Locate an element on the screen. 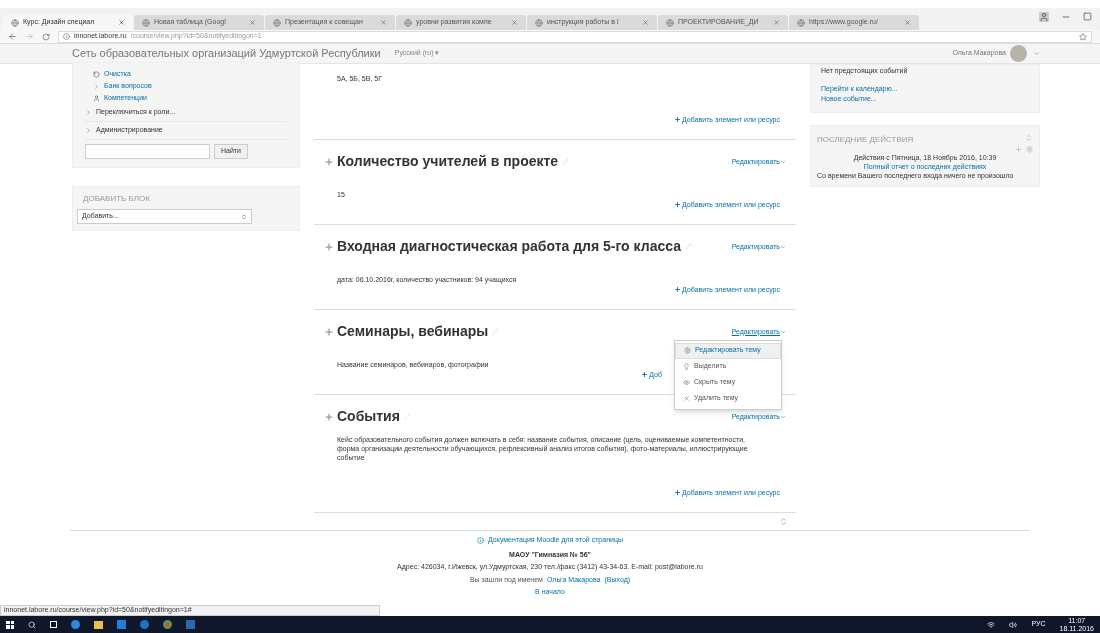  bookmark-star-icon is located at coordinates (1083, 36).